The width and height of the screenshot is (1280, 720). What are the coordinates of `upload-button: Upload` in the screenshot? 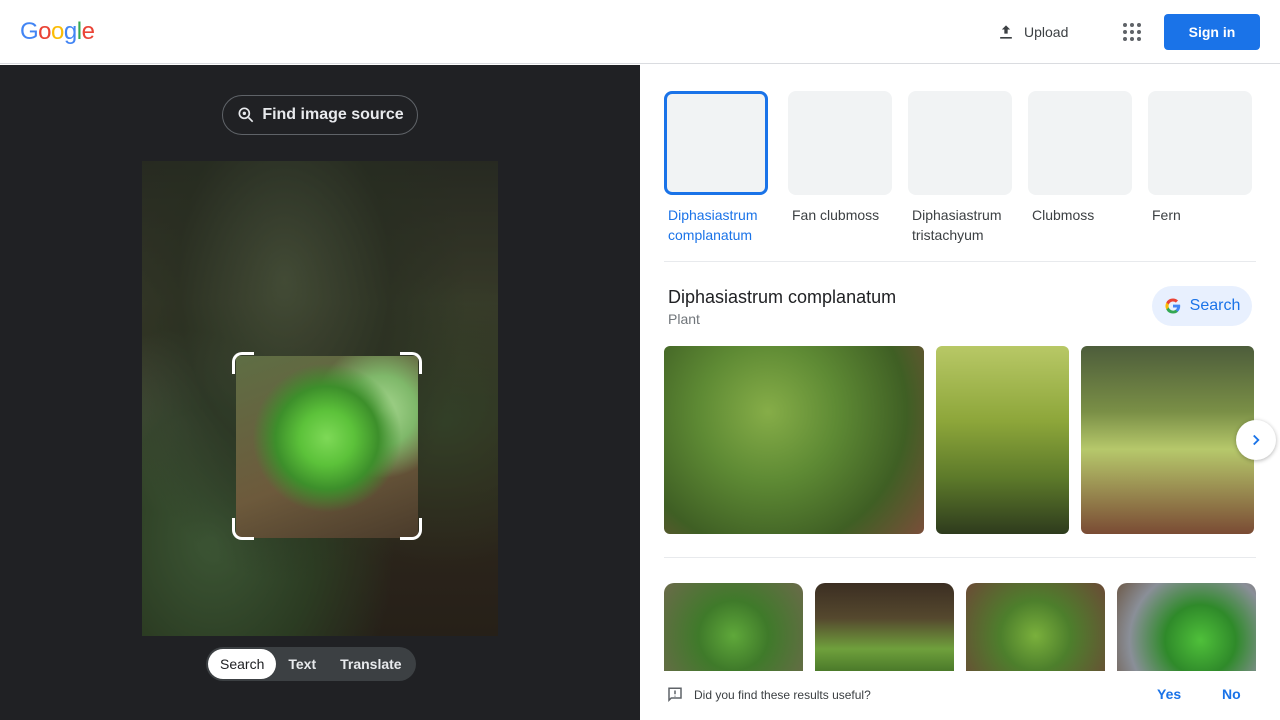 It's located at (1032, 32).